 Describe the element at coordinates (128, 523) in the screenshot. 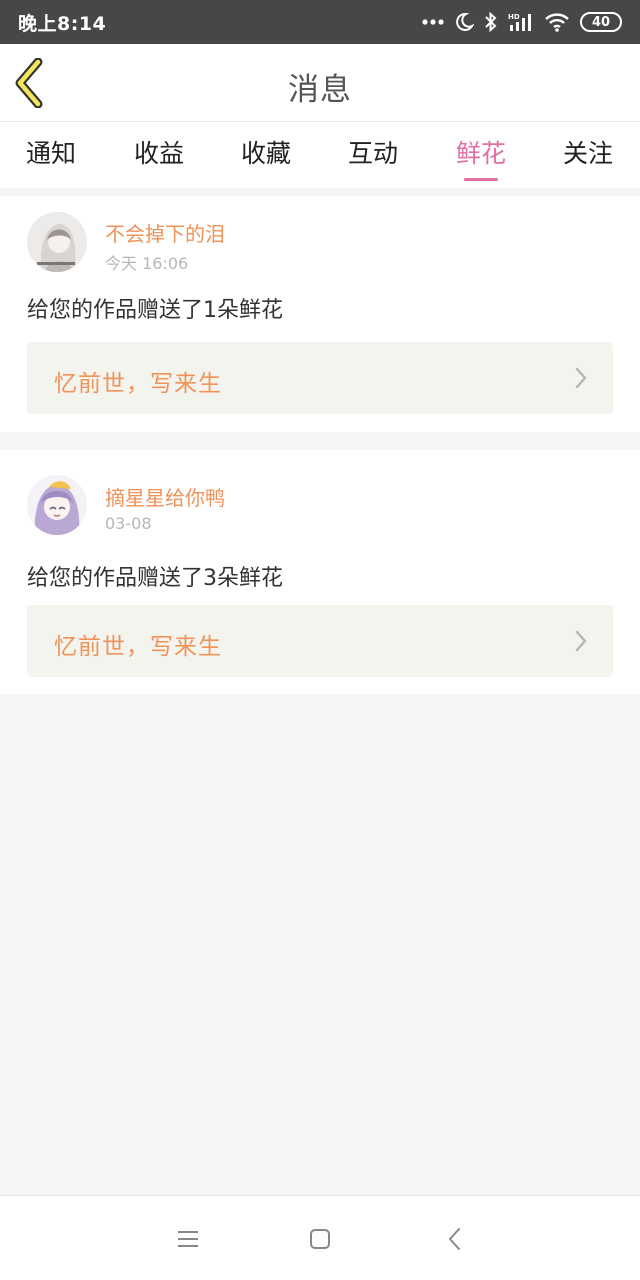

I see `message-time: 03-08` at that location.